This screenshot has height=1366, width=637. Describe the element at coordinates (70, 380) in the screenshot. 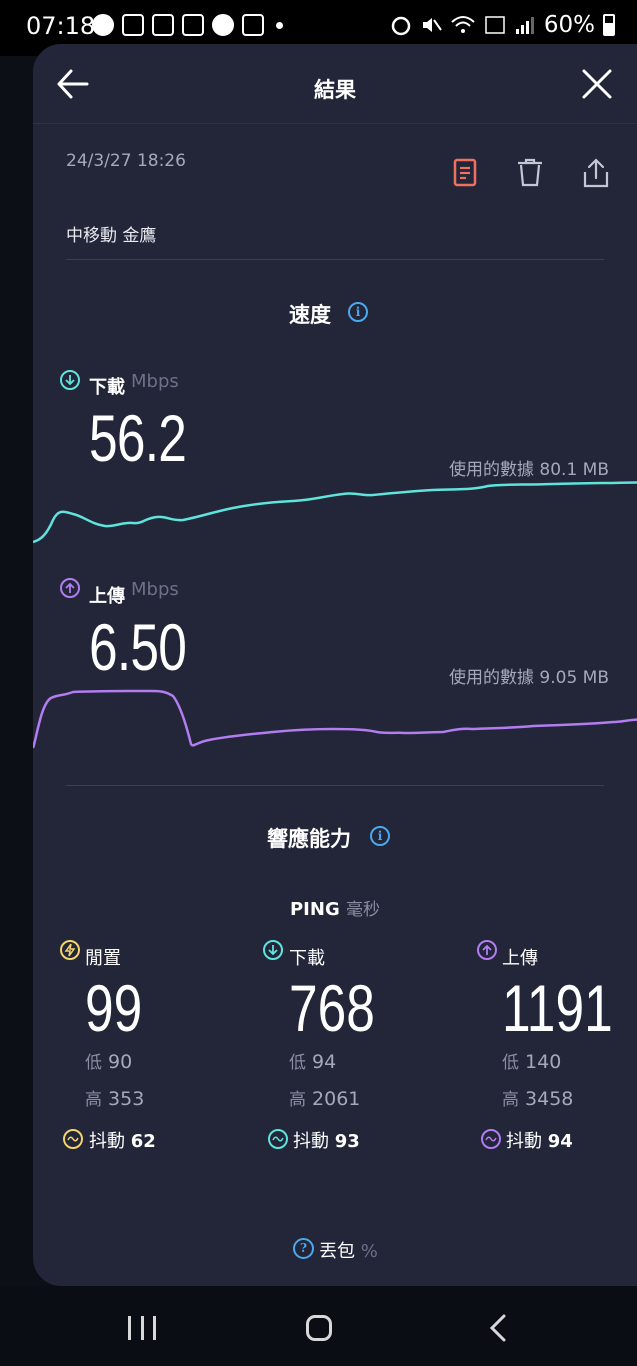

I see `download-arrow-icon` at that location.